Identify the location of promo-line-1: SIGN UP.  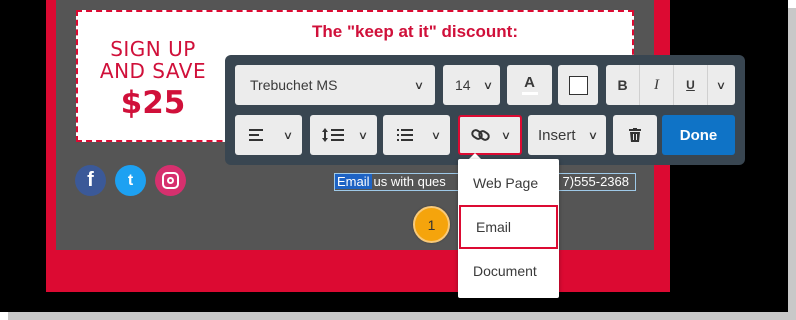
(153, 49).